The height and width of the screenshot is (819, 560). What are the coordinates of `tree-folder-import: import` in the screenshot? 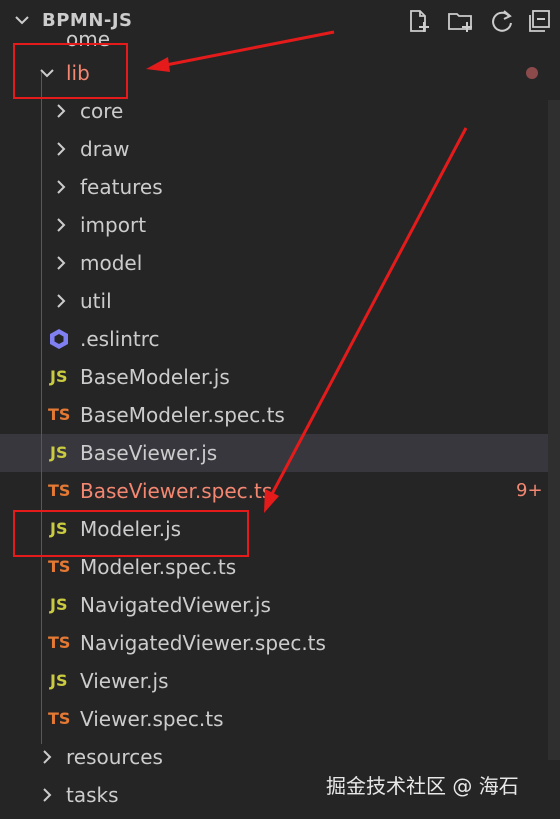 It's located at (280, 225).